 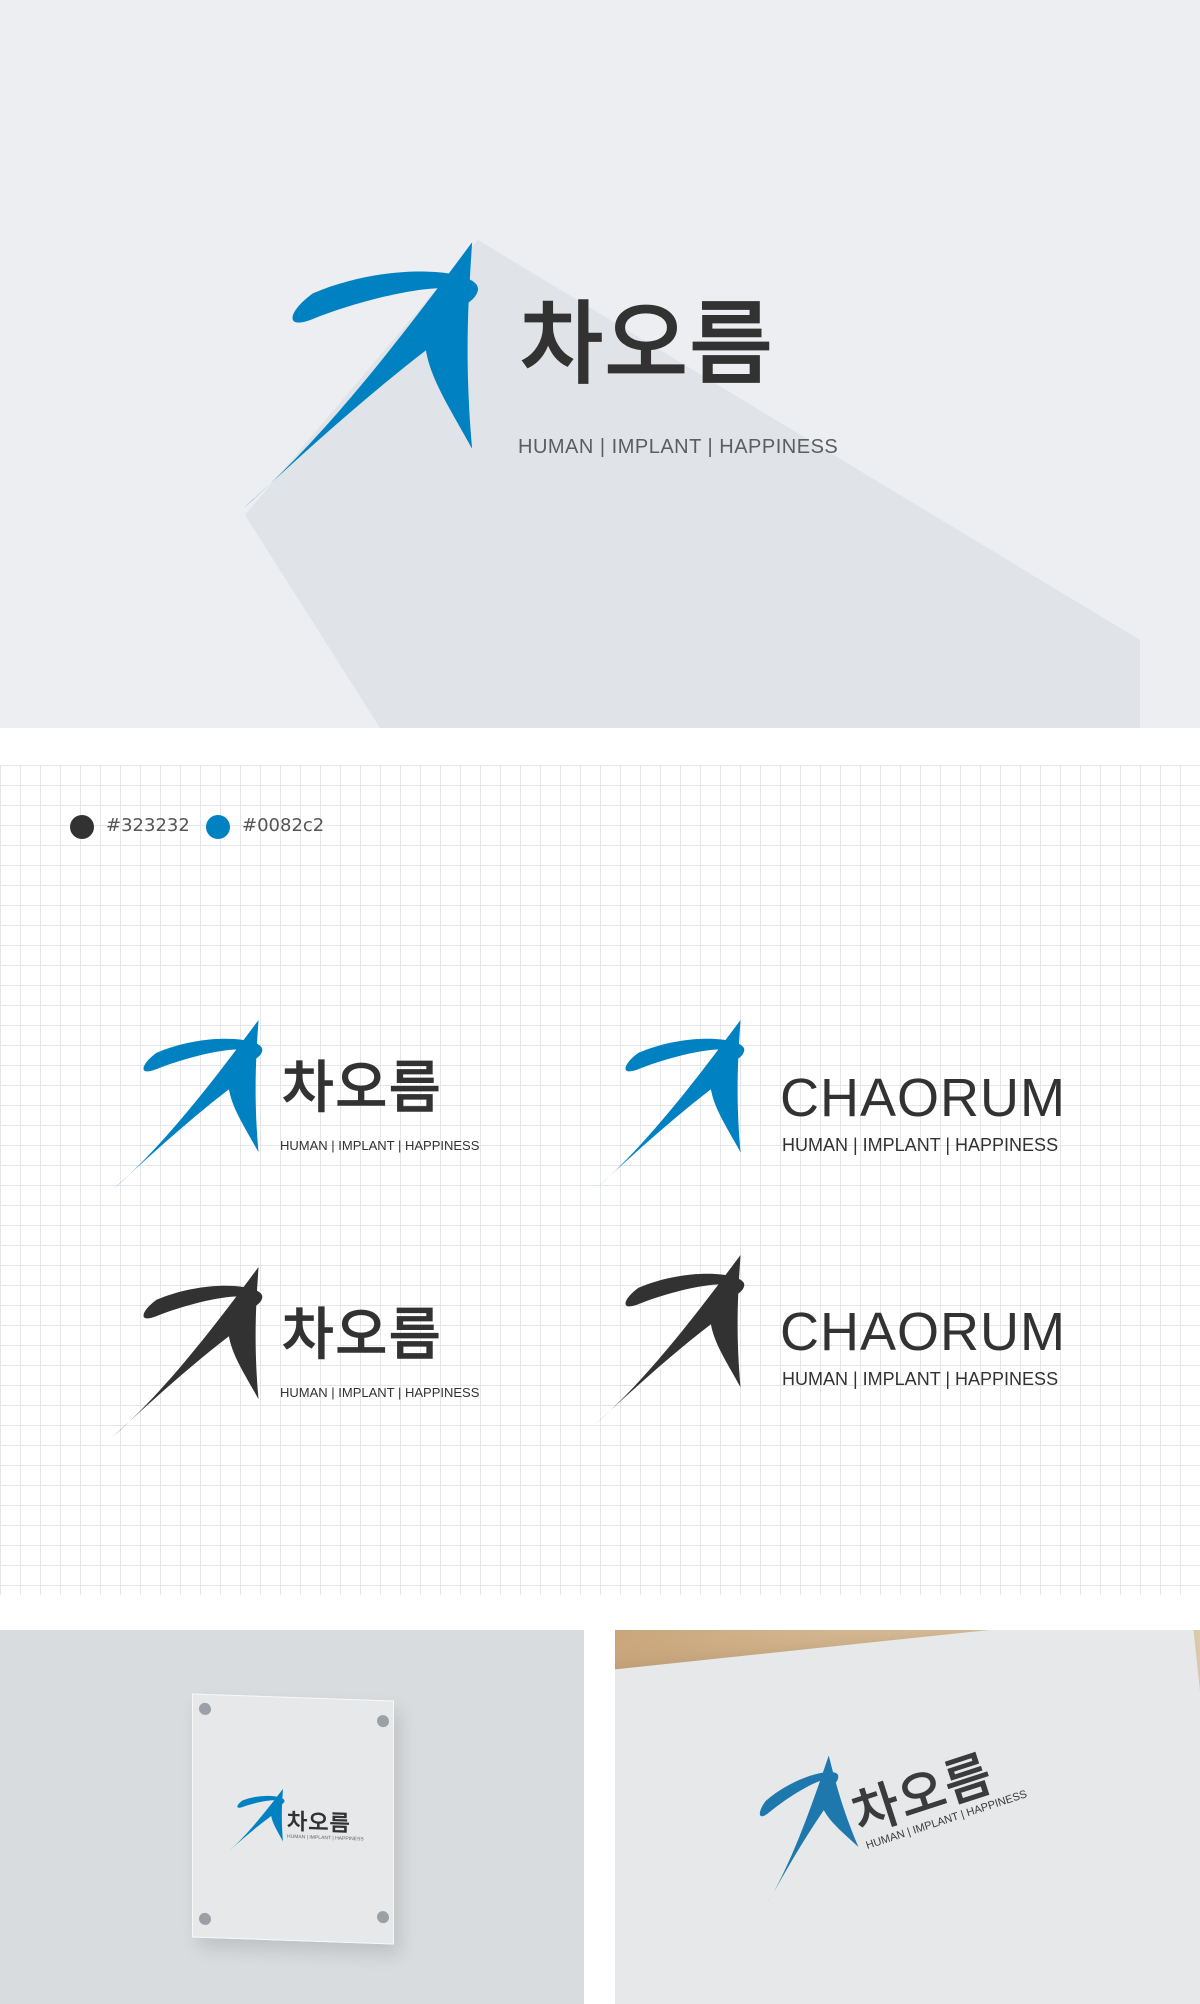 What do you see at coordinates (148, 825) in the screenshot?
I see `color-swatch-label: #323232` at bounding box center [148, 825].